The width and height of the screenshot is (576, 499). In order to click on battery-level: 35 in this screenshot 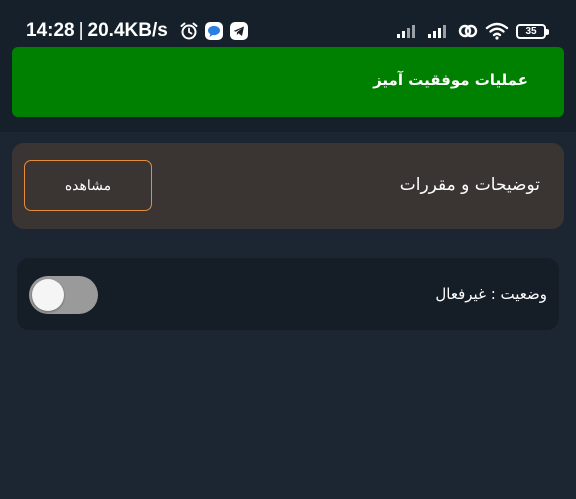, I will do `click(532, 31)`.